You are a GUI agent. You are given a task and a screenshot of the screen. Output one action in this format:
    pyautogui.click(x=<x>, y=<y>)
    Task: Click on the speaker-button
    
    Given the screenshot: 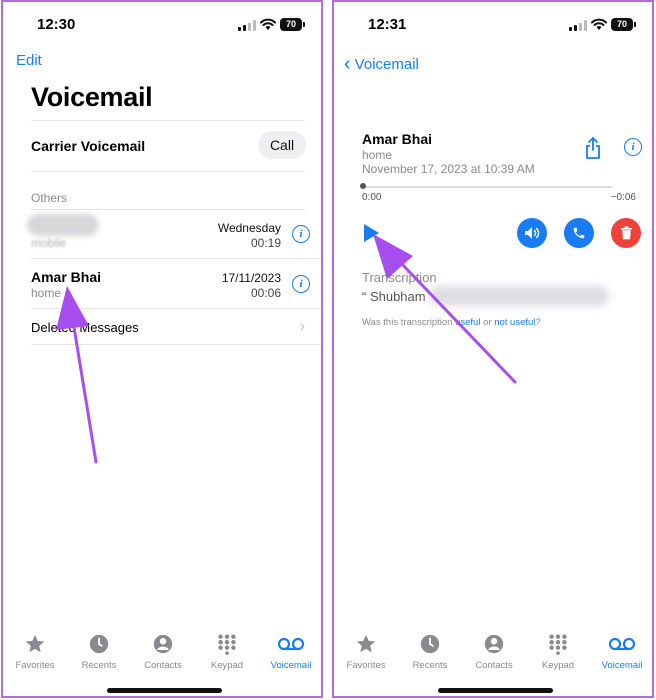 What is the action you would take?
    pyautogui.click(x=532, y=233)
    